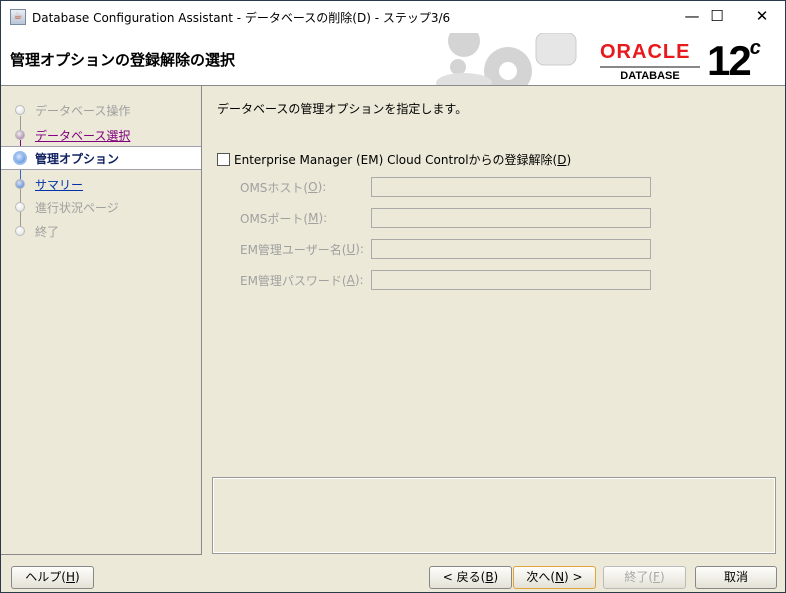  I want to click on step-management-options: 管理オプション, so click(101, 158).